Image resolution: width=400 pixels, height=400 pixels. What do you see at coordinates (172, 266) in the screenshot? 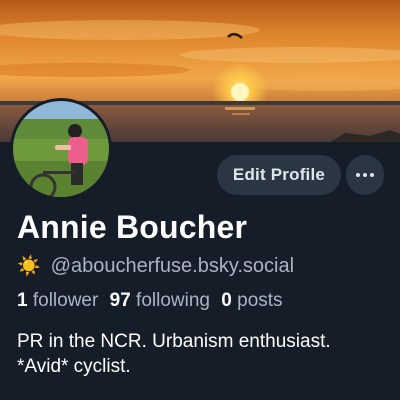
I see `handle: @aboucherfuse.bsky.social` at bounding box center [172, 266].